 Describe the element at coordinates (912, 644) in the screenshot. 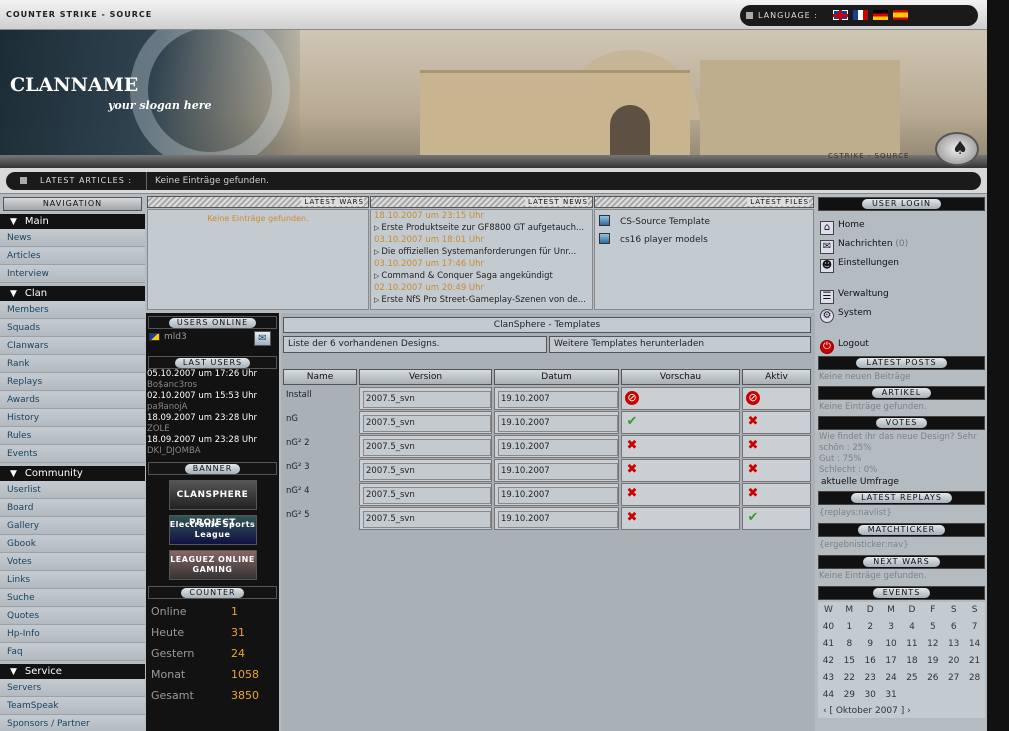

I see `calendar-day: 11` at that location.